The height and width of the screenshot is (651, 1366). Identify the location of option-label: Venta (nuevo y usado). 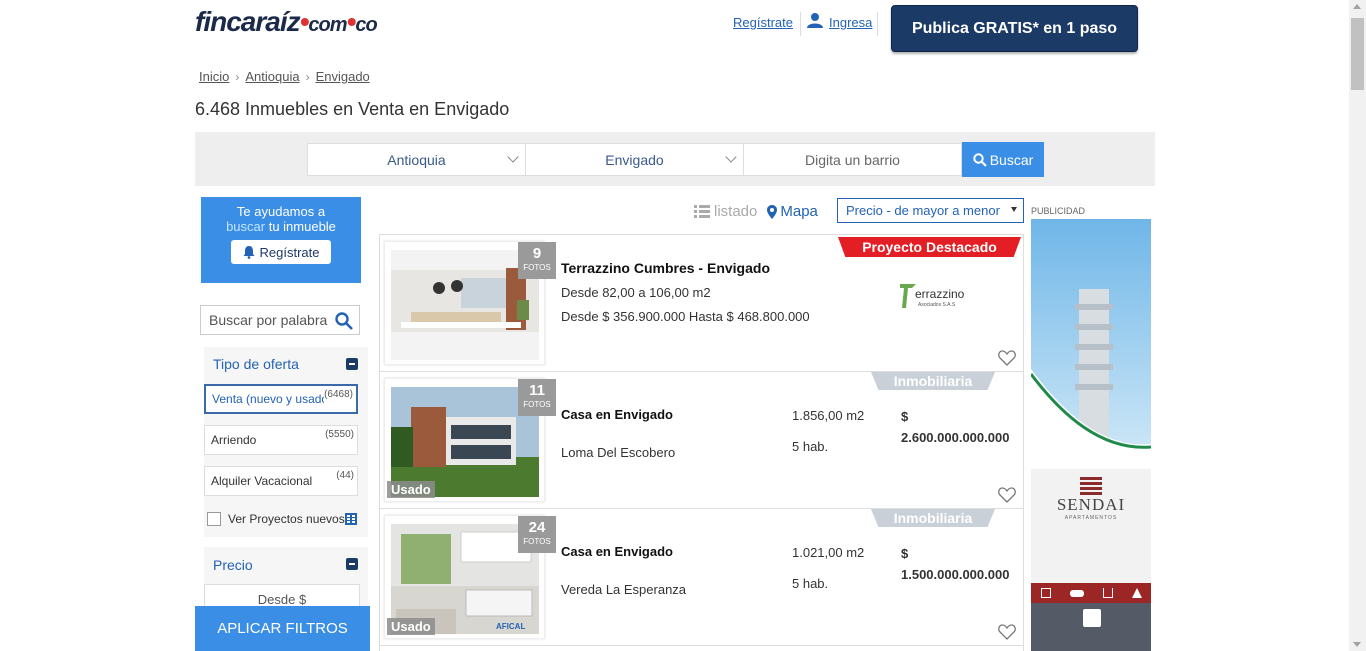
(268, 399).